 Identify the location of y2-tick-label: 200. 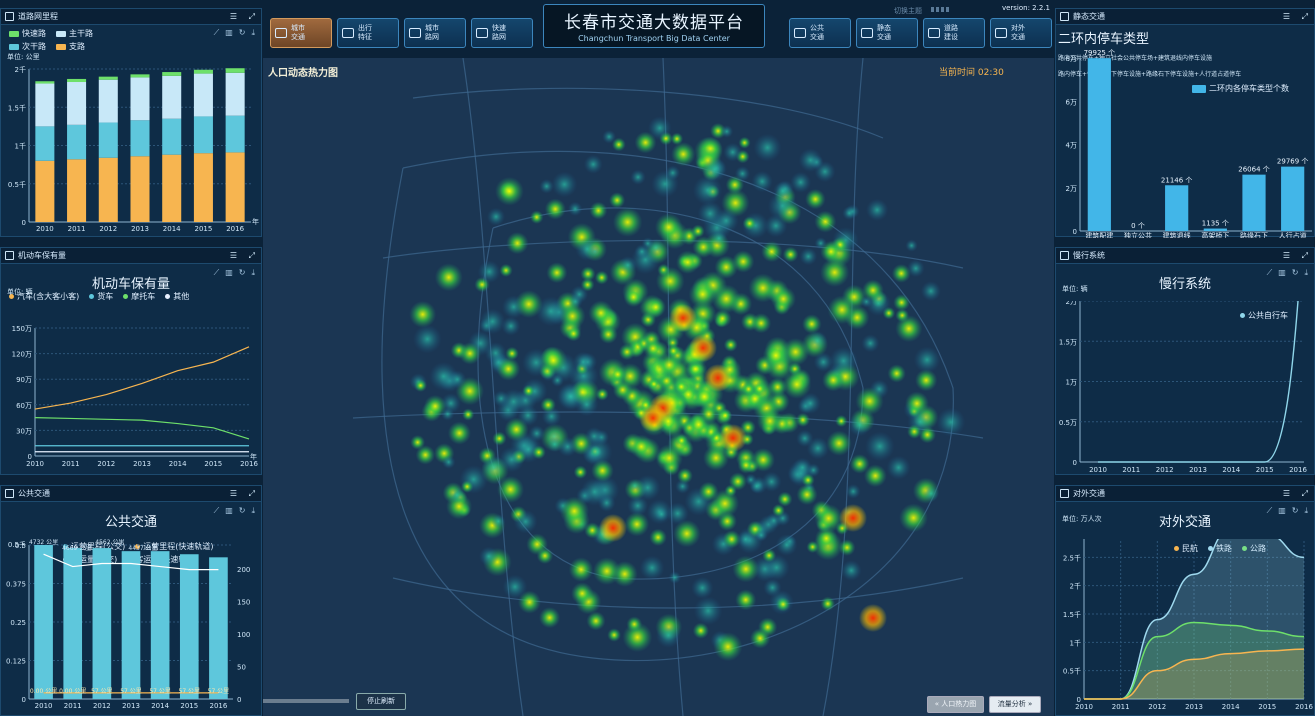
(243, 570).